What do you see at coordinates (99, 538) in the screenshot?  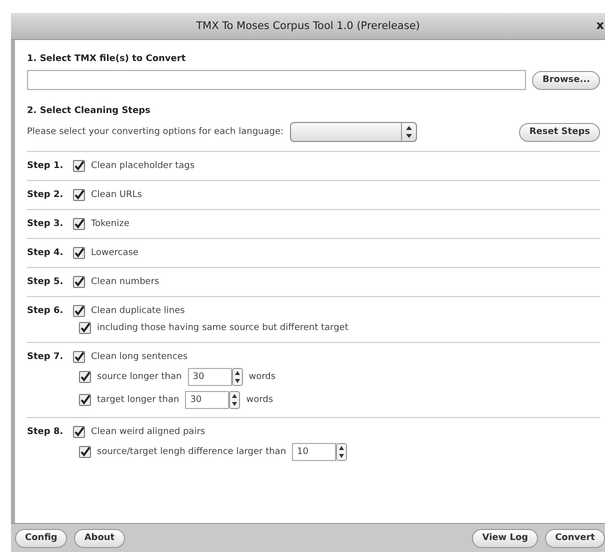 I see `footer-button: About` at bounding box center [99, 538].